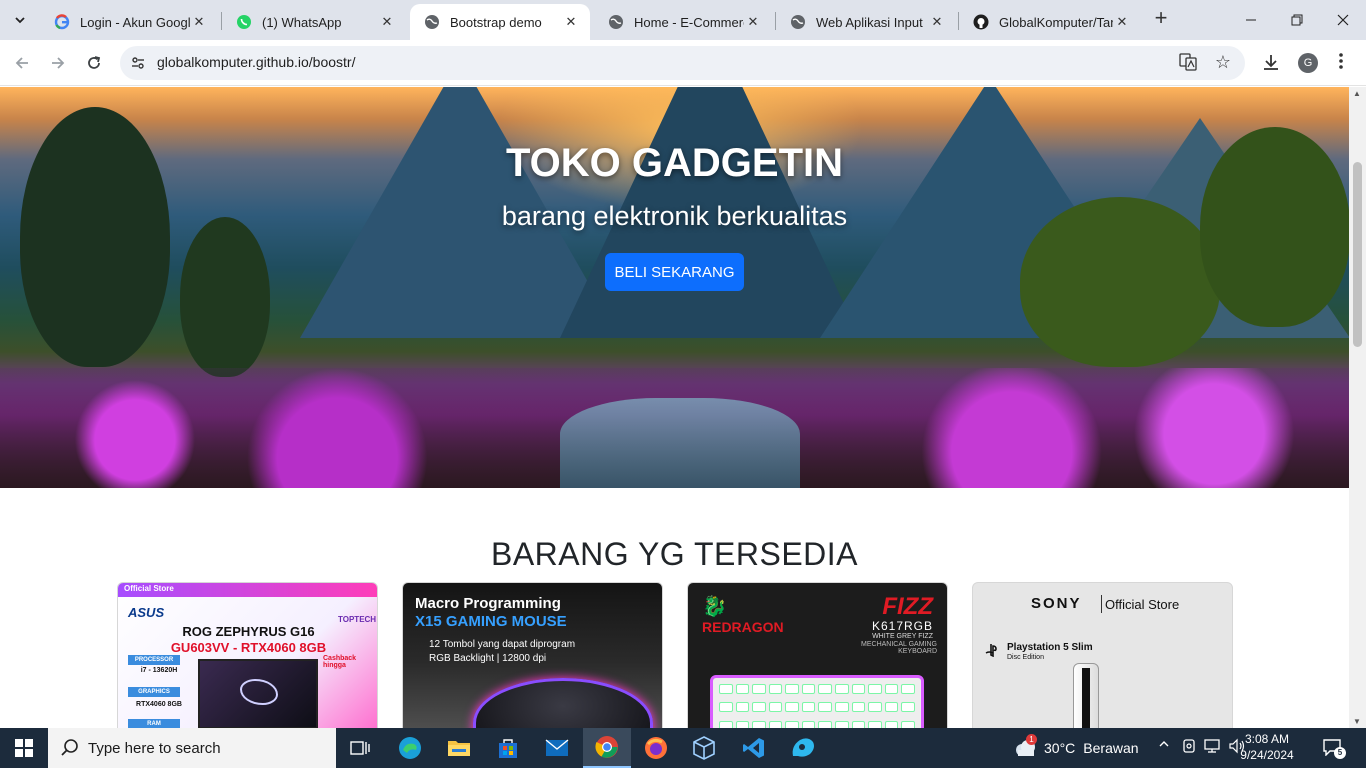 This screenshot has height=768, width=1366. What do you see at coordinates (1161, 18) in the screenshot?
I see `new-tab-button: +` at bounding box center [1161, 18].